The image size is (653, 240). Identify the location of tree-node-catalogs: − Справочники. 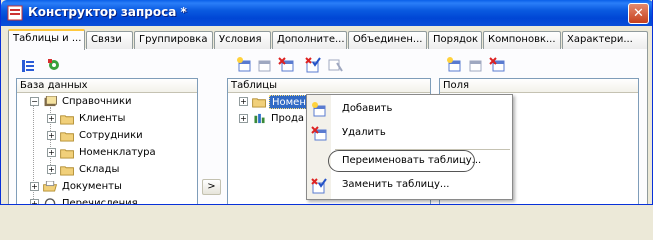
(112, 102).